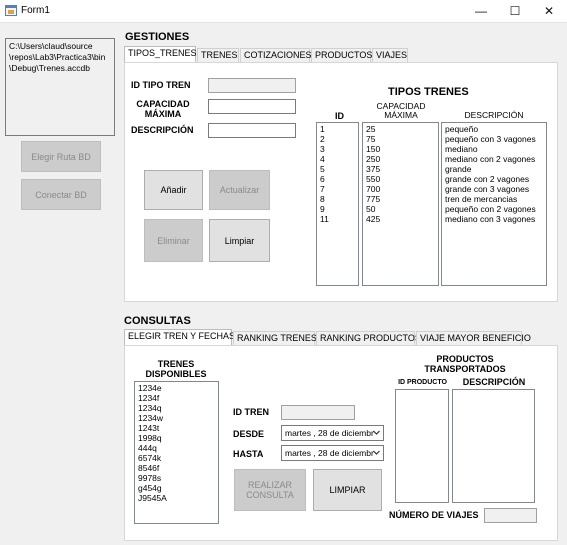 This screenshot has width=567, height=545. Describe the element at coordinates (434, 515) in the screenshot. I see `numero-viajes-label: NÚMERO DE VIAJES` at that location.